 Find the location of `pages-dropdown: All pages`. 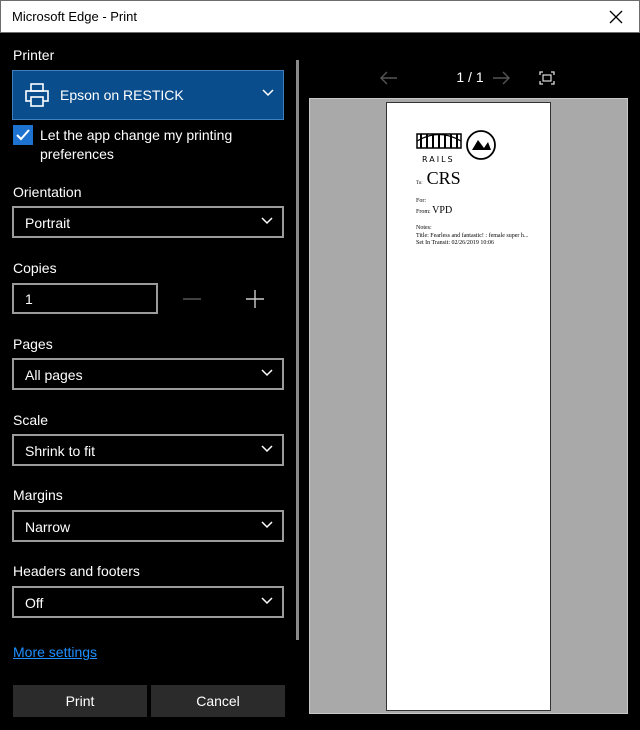

pages-dropdown: All pages is located at coordinates (148, 374).